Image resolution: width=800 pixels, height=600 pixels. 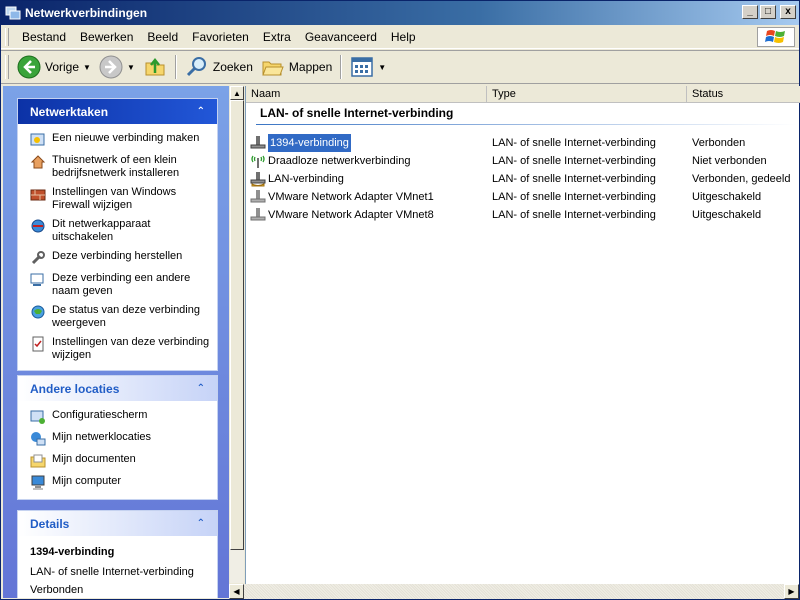 I want to click on my-documents-icon, so click(x=38, y=461).